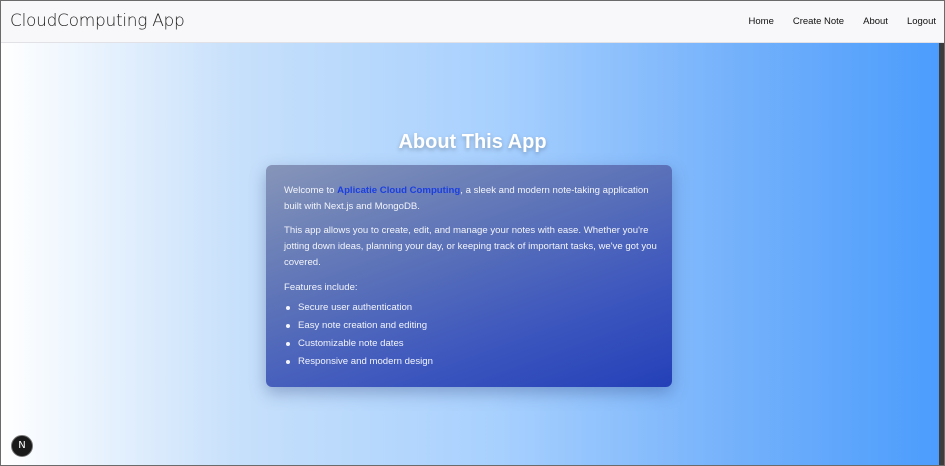 This screenshot has width=945, height=466. Describe the element at coordinates (22, 446) in the screenshot. I see `nextjs-icon: N` at that location.